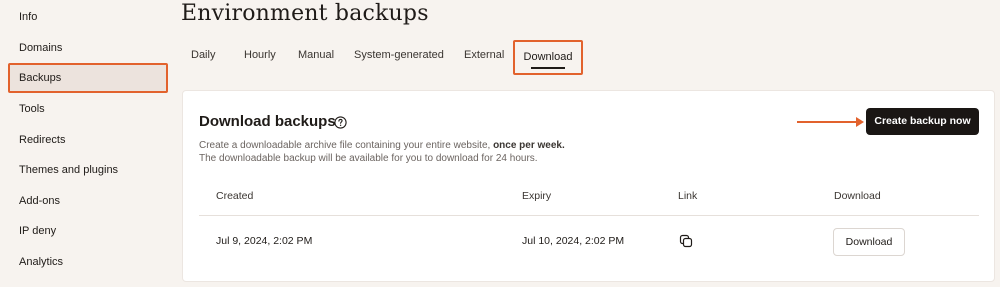  Describe the element at coordinates (573, 241) in the screenshot. I see `cell-expiry: Jul 10, 2024, 2:02 PM` at that location.